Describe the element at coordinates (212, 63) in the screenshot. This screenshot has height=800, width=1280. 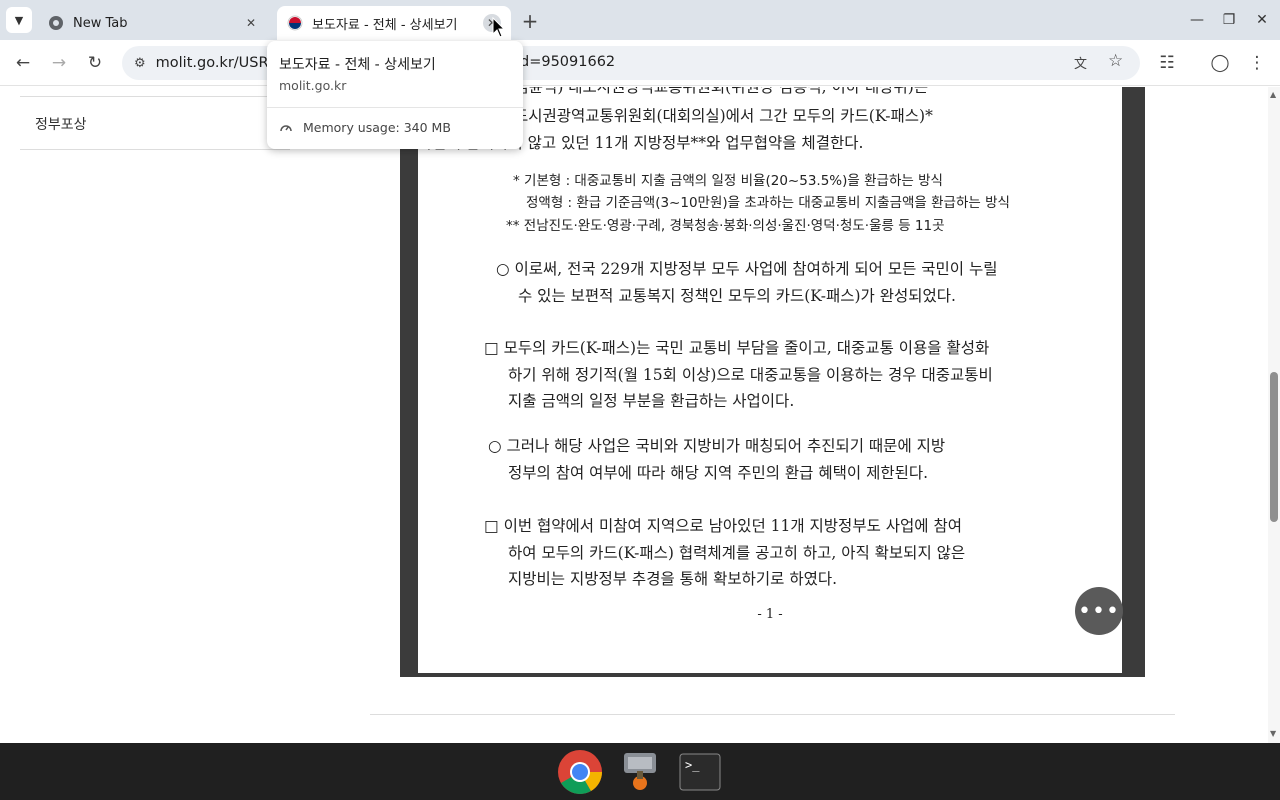
I see `url-text: molit.go.kr/USR` at that location.